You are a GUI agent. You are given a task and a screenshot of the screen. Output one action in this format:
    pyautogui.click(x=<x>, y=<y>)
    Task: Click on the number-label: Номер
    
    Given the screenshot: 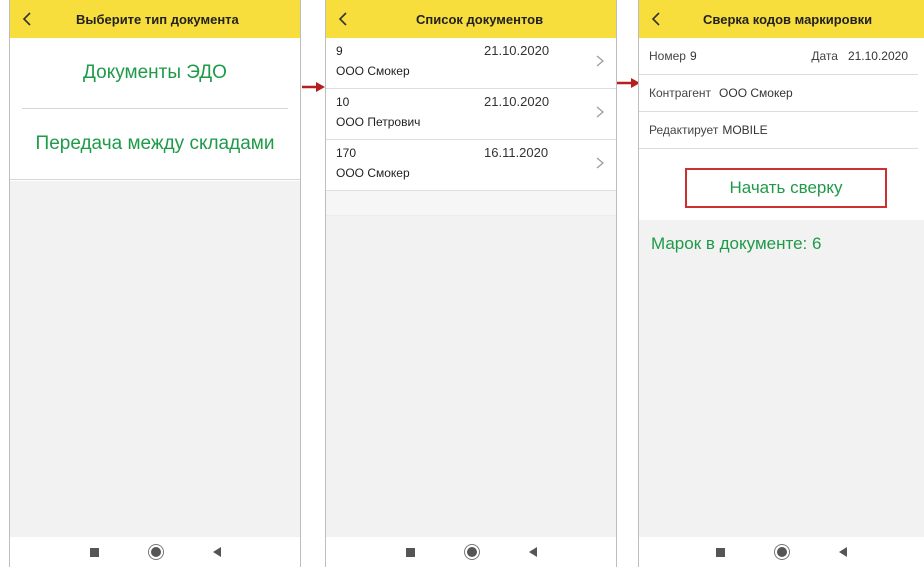 What is the action you would take?
    pyautogui.click(x=667, y=56)
    